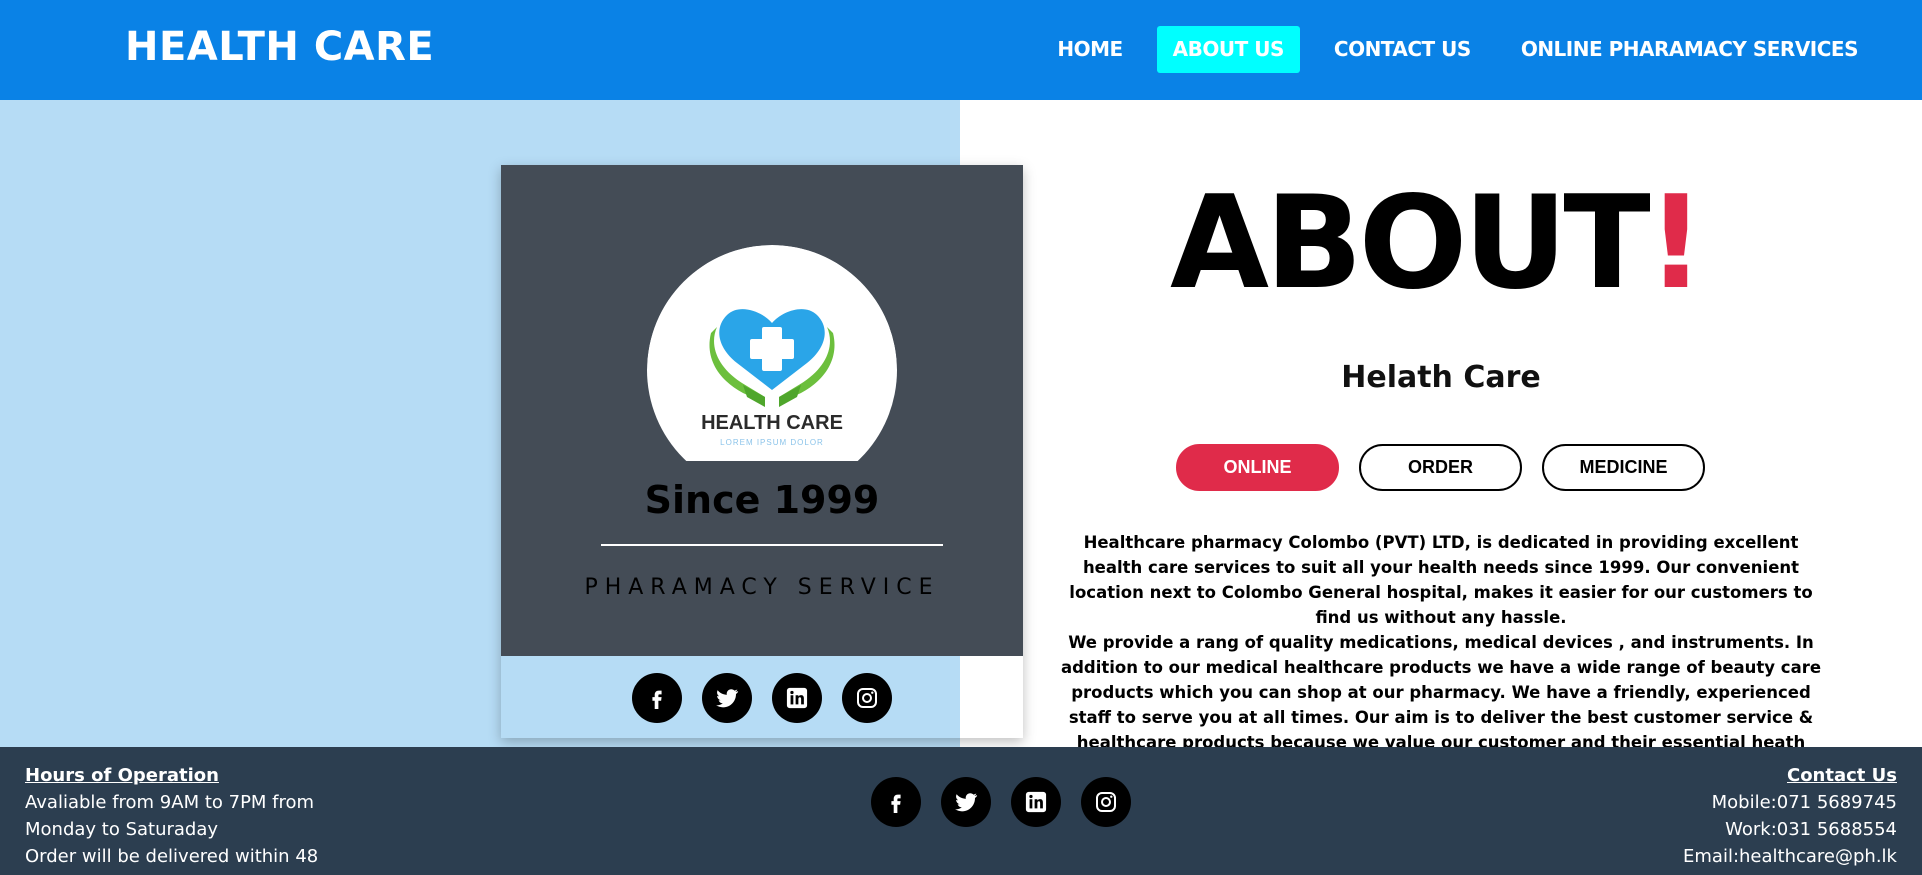 Image resolution: width=1922 pixels, height=875 pixels. What do you see at coordinates (772, 423) in the screenshot?
I see `logo-text: HEALTH CARE` at bounding box center [772, 423].